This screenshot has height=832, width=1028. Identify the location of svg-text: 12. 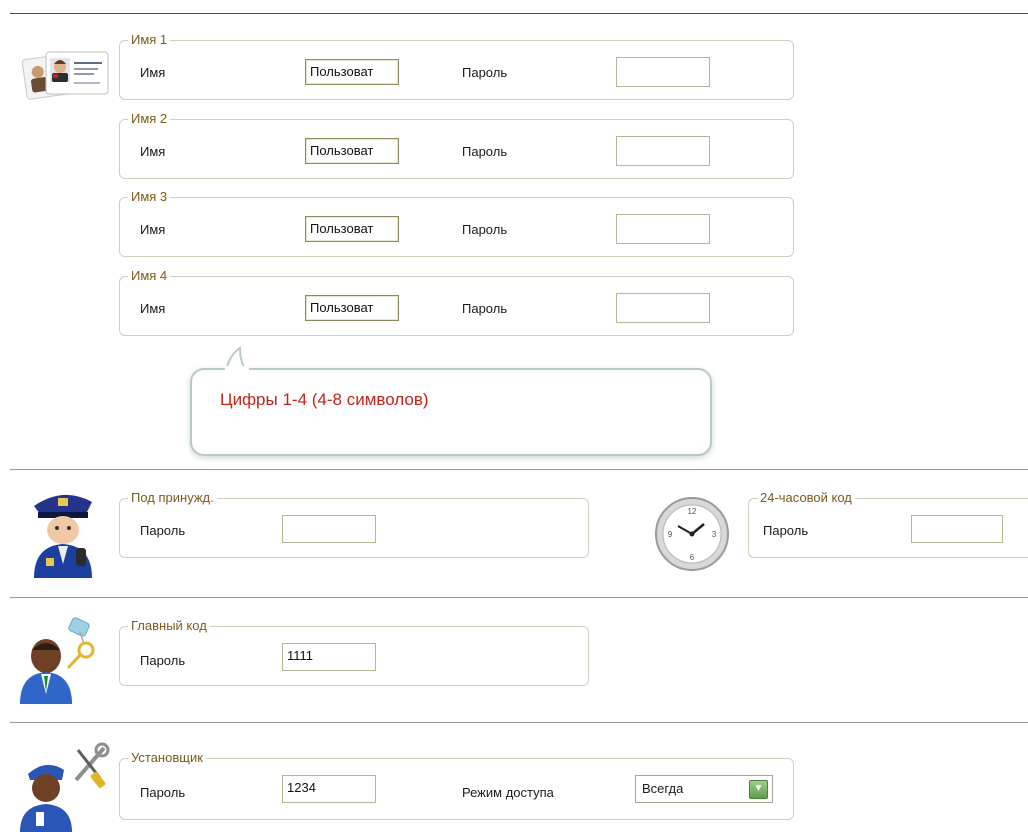
(692, 511).